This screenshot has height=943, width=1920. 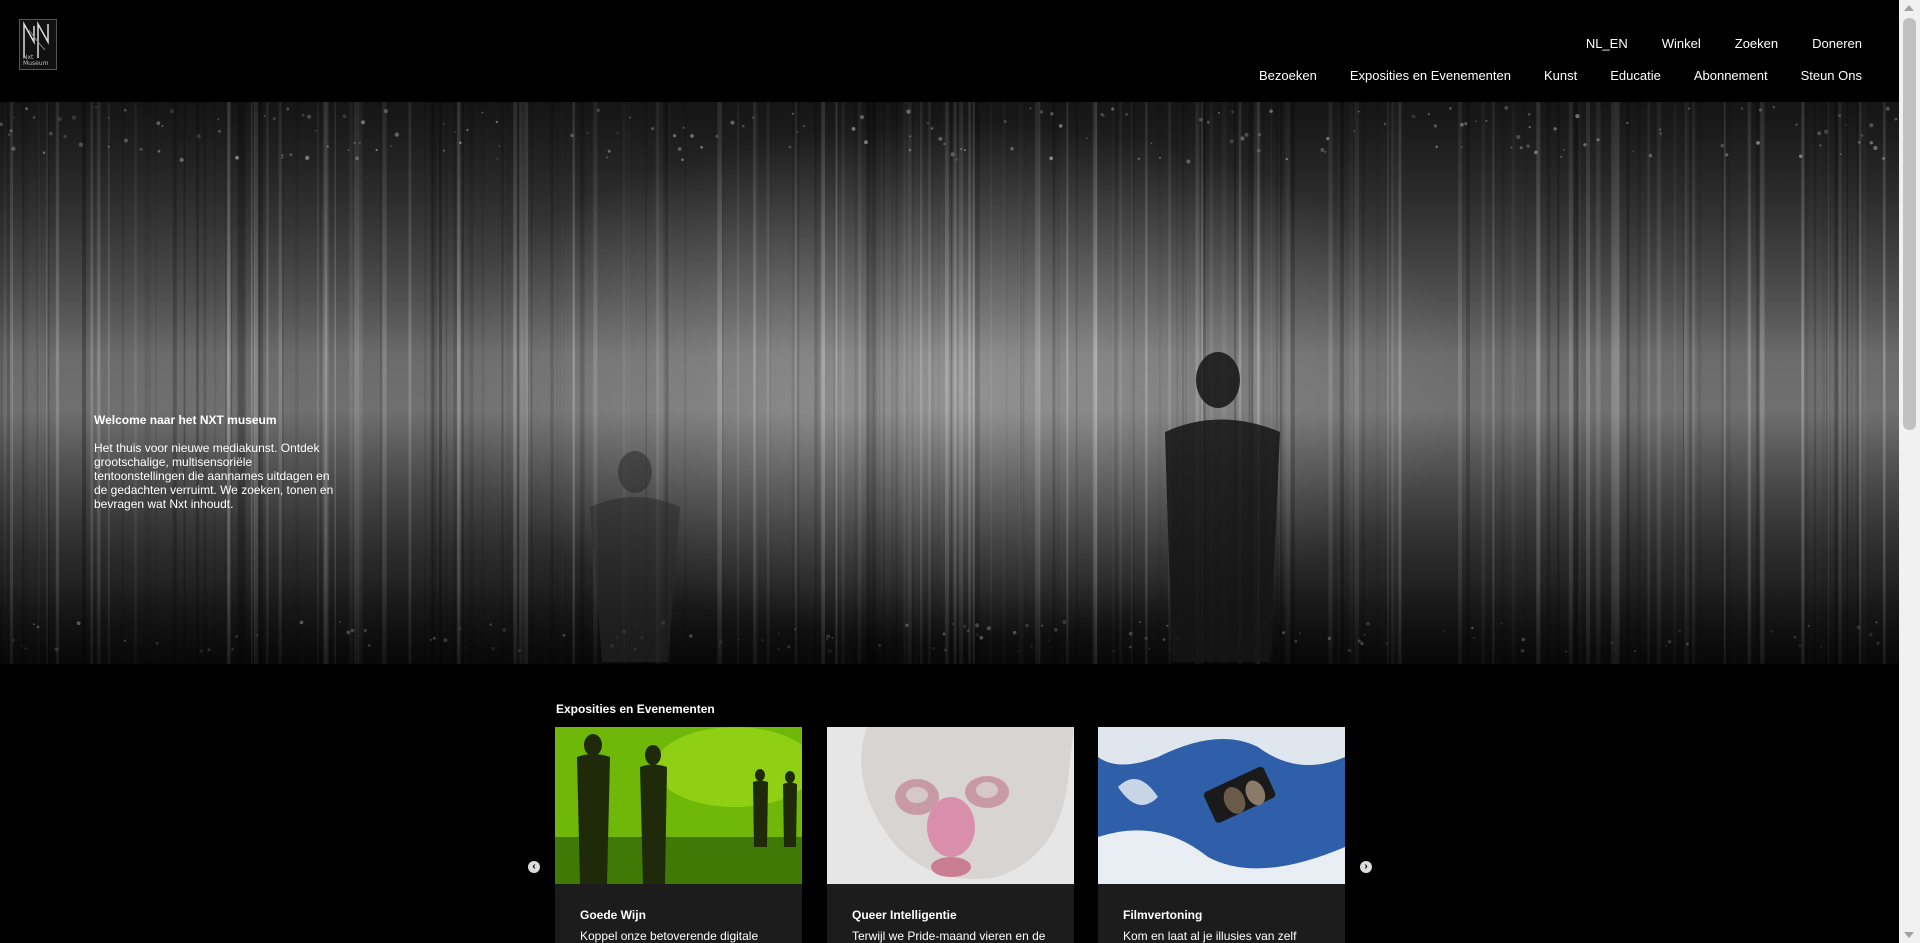 I want to click on carousel-prev-button: ‹, so click(x=534, y=867).